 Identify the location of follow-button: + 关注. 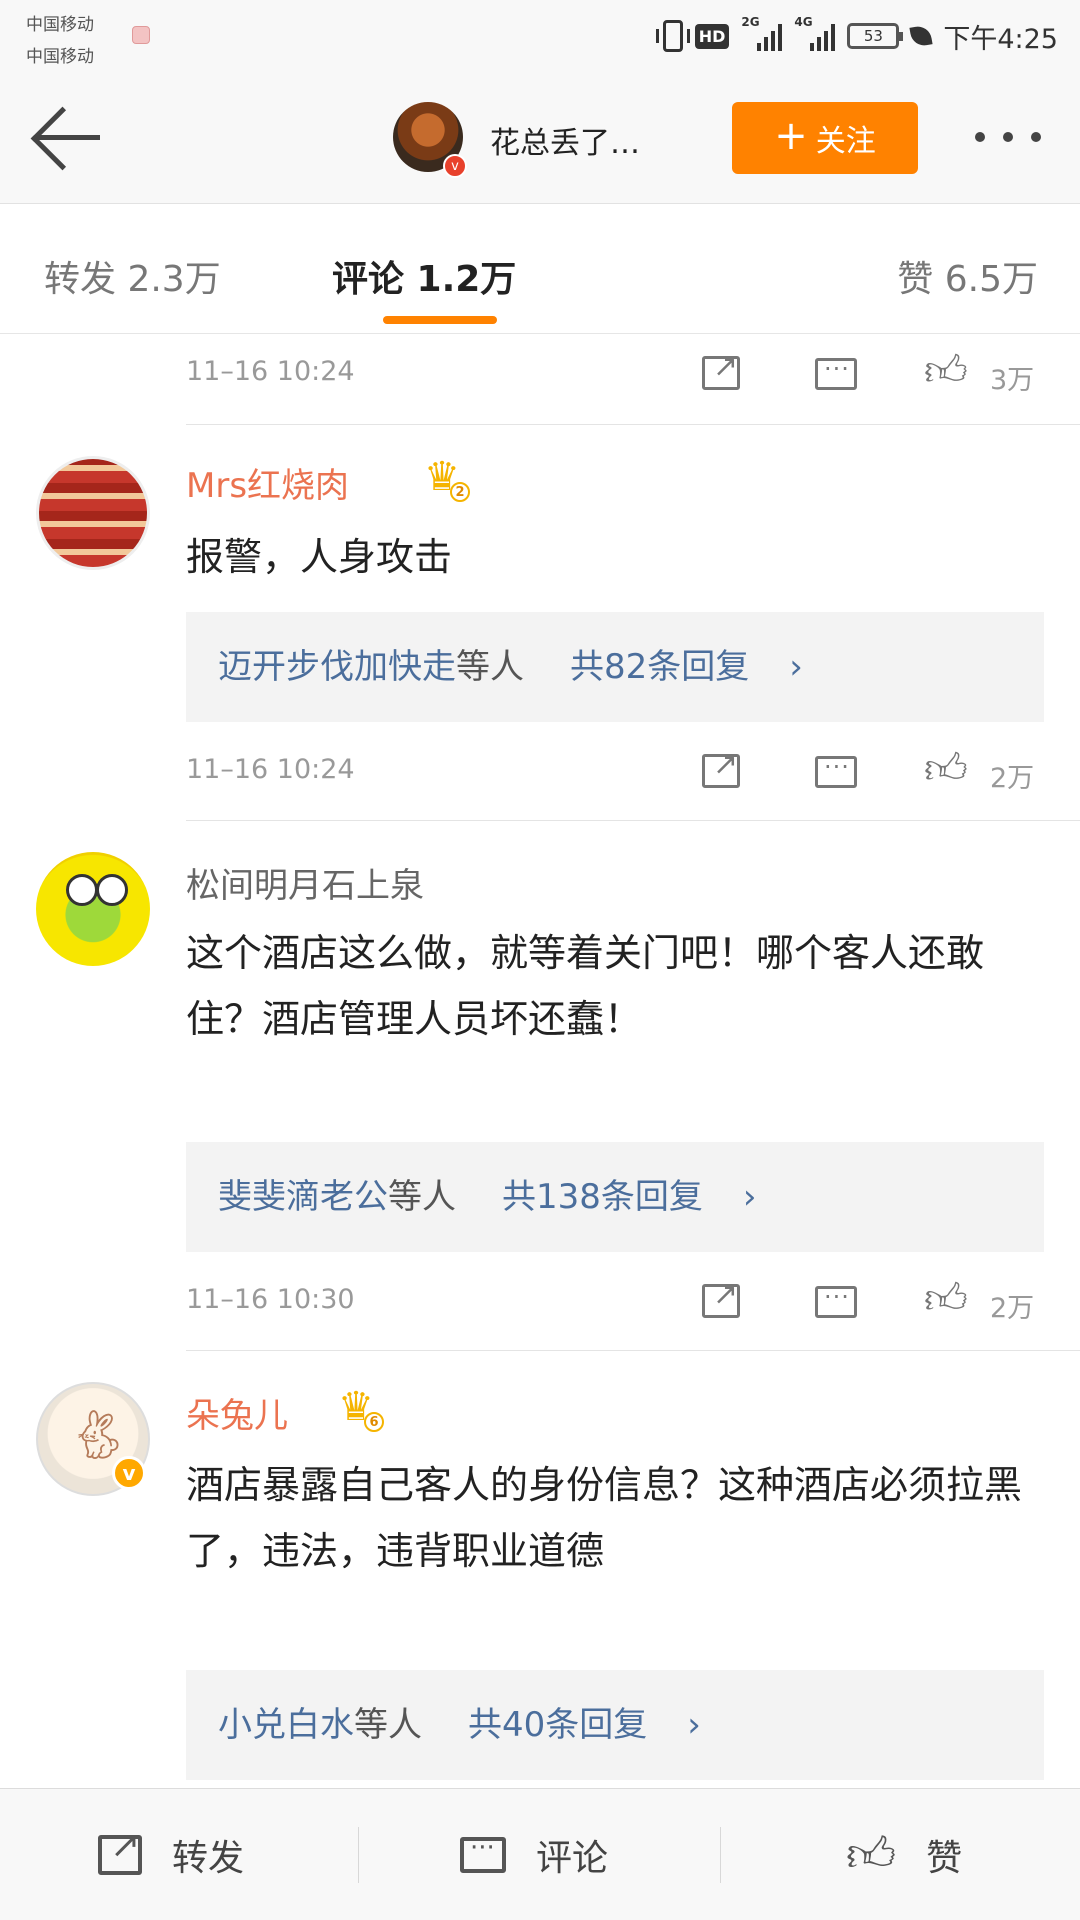
(825, 138).